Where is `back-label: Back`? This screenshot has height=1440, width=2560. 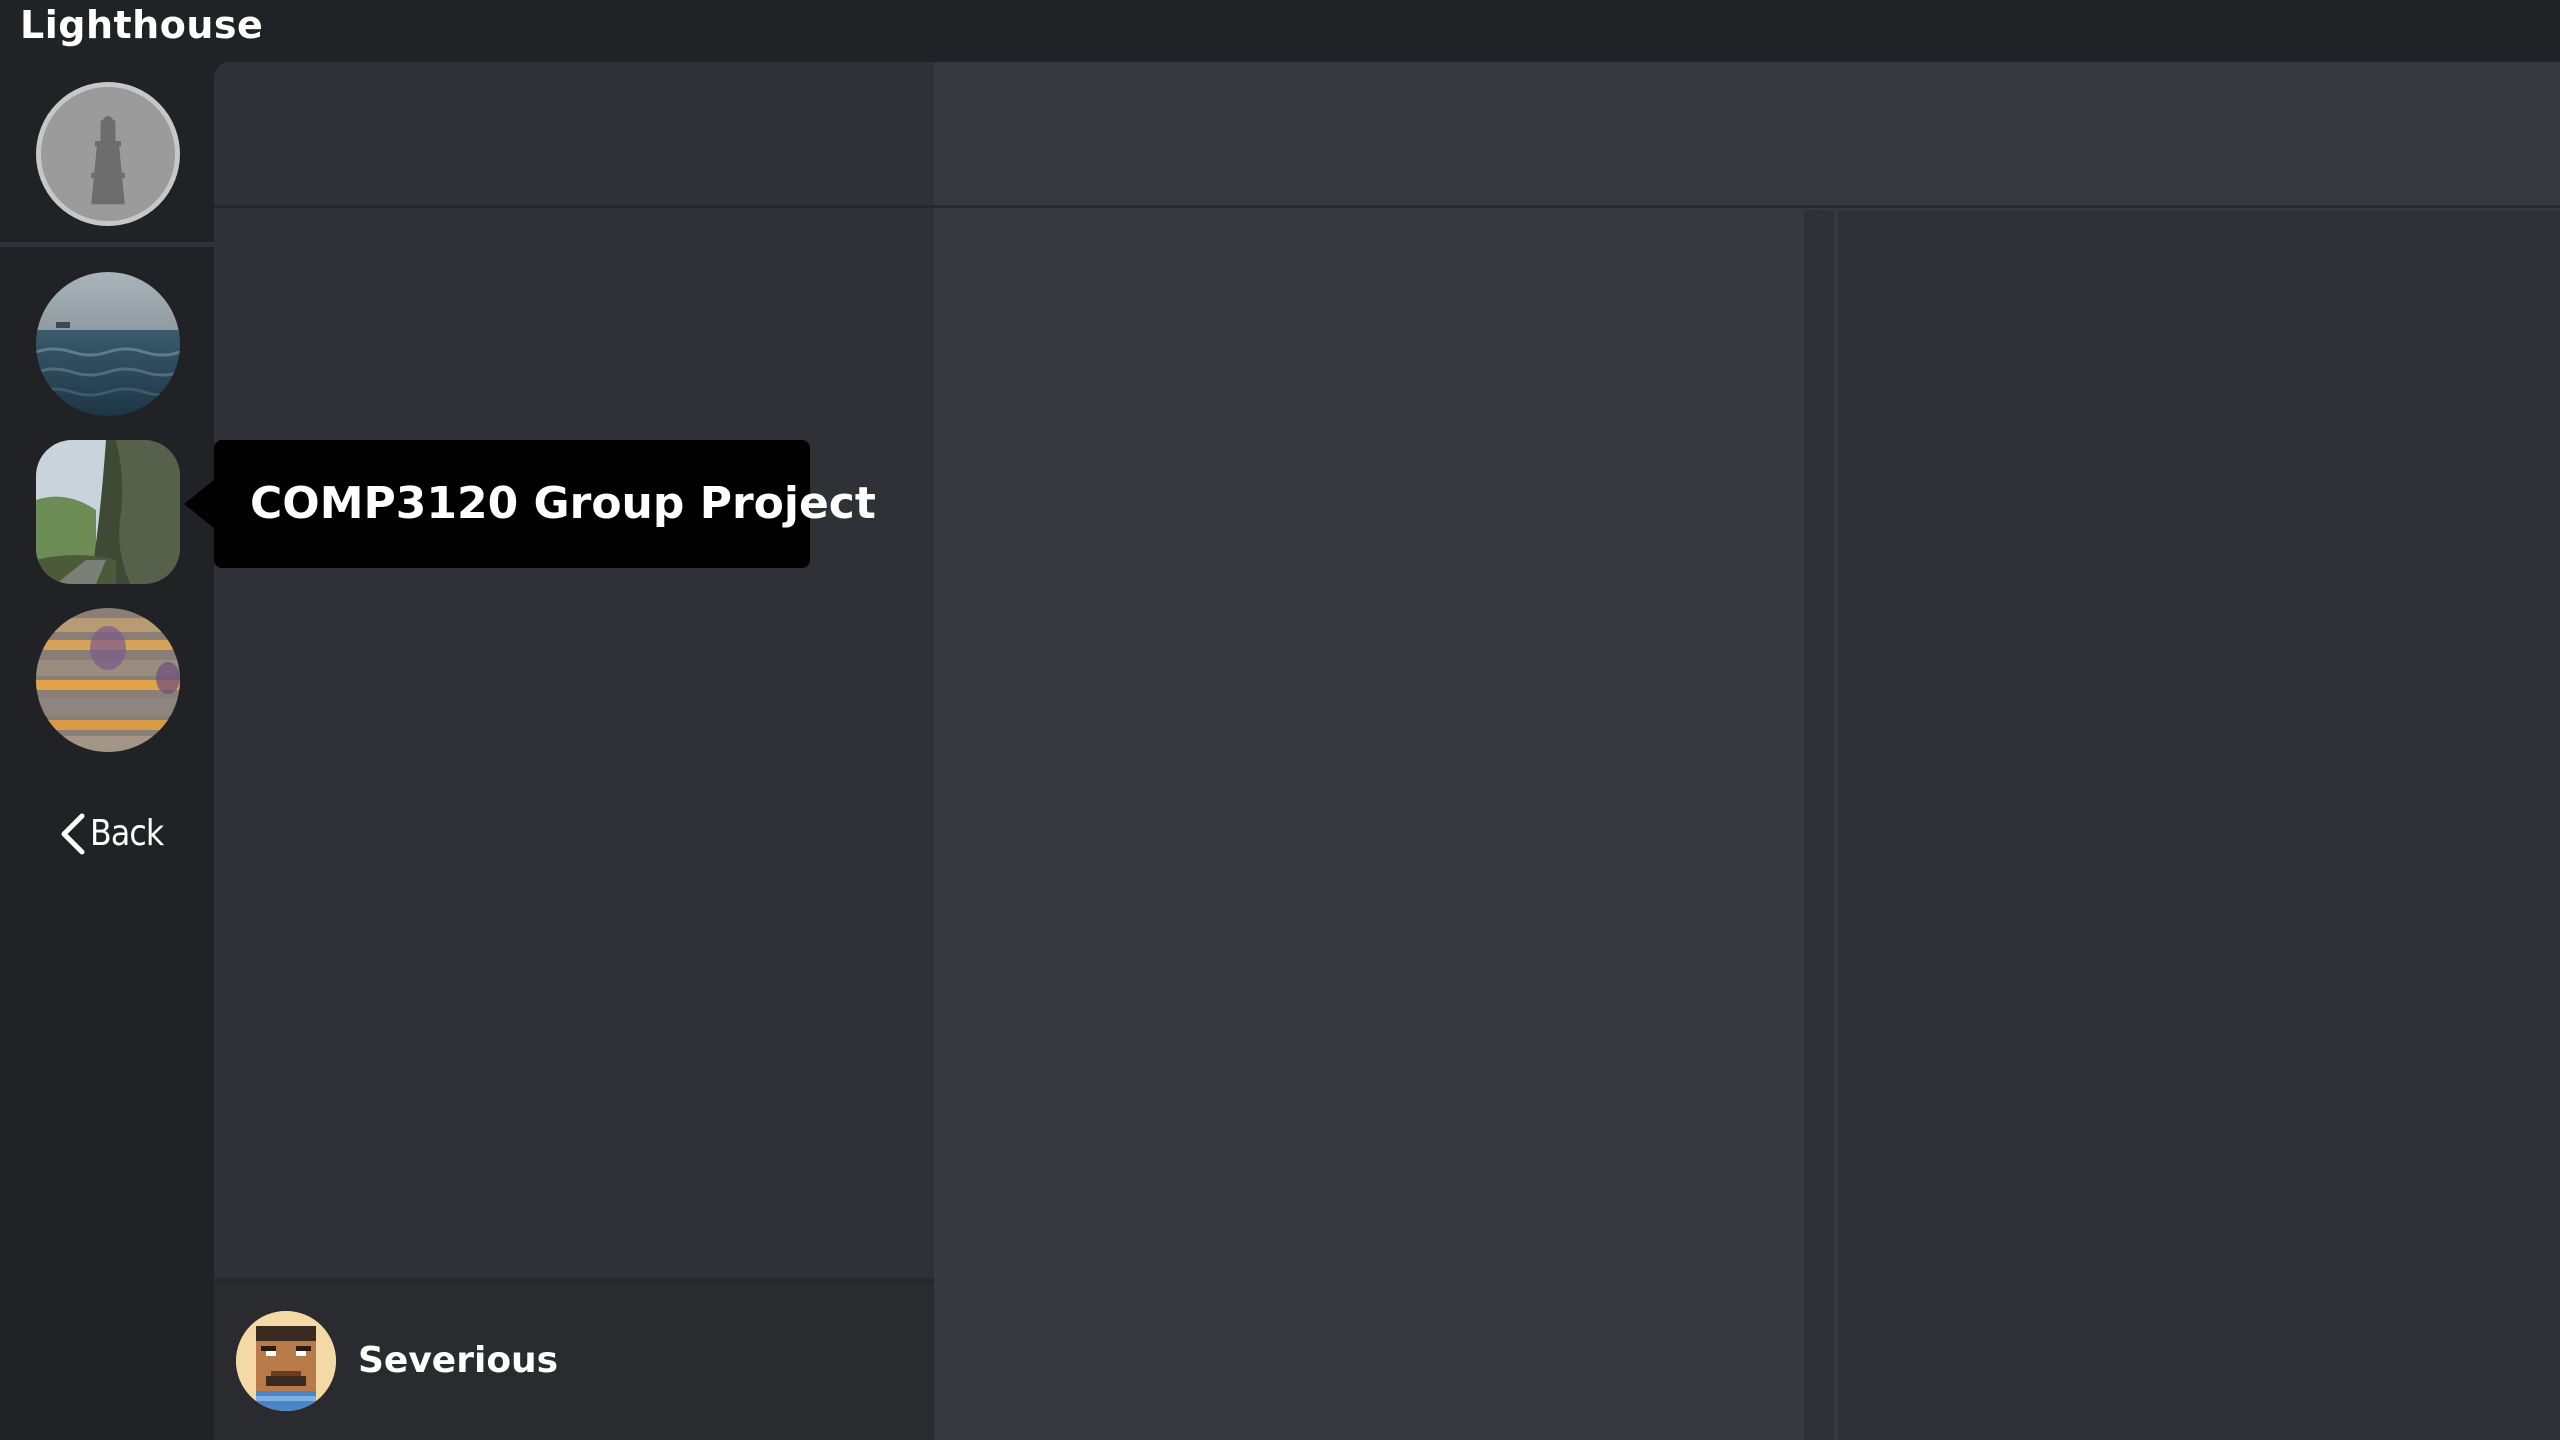 back-label: Back is located at coordinates (127, 833).